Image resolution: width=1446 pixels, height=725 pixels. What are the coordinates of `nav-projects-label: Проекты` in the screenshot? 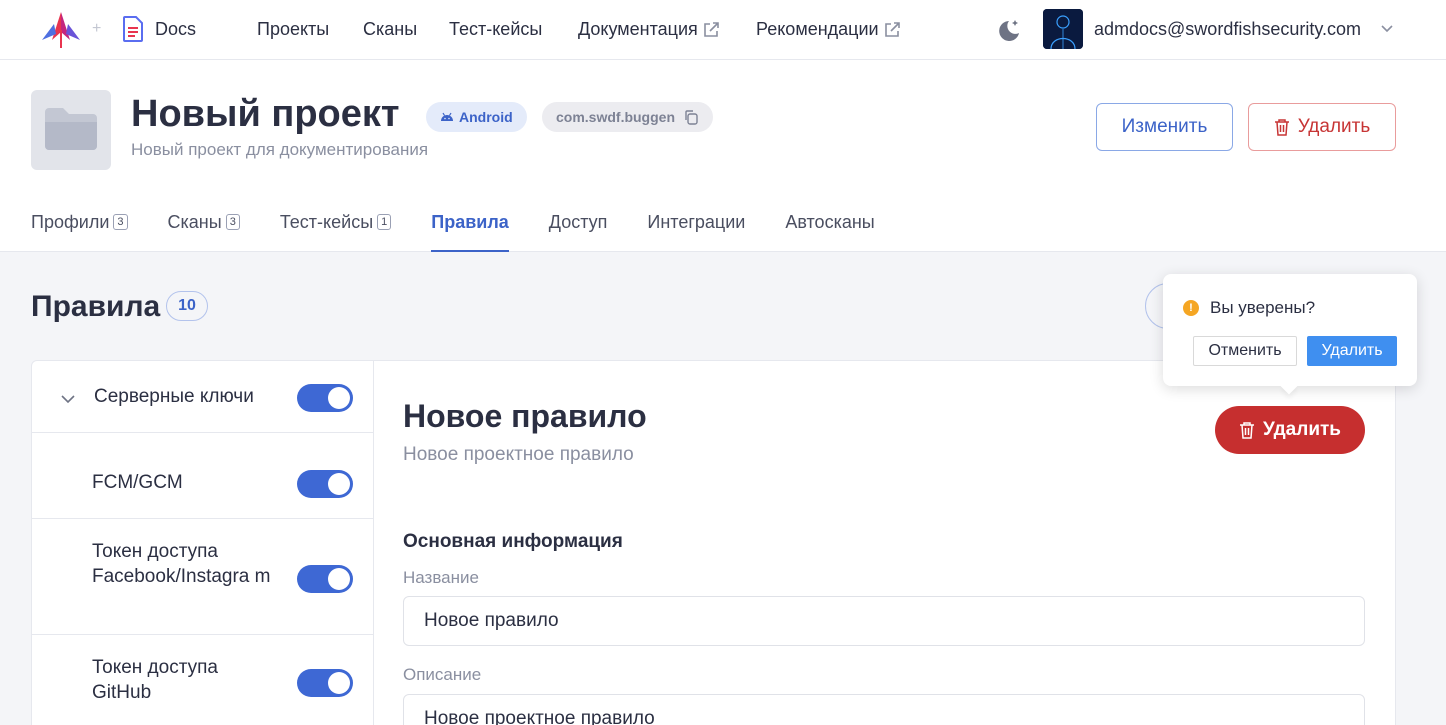 It's located at (293, 29).